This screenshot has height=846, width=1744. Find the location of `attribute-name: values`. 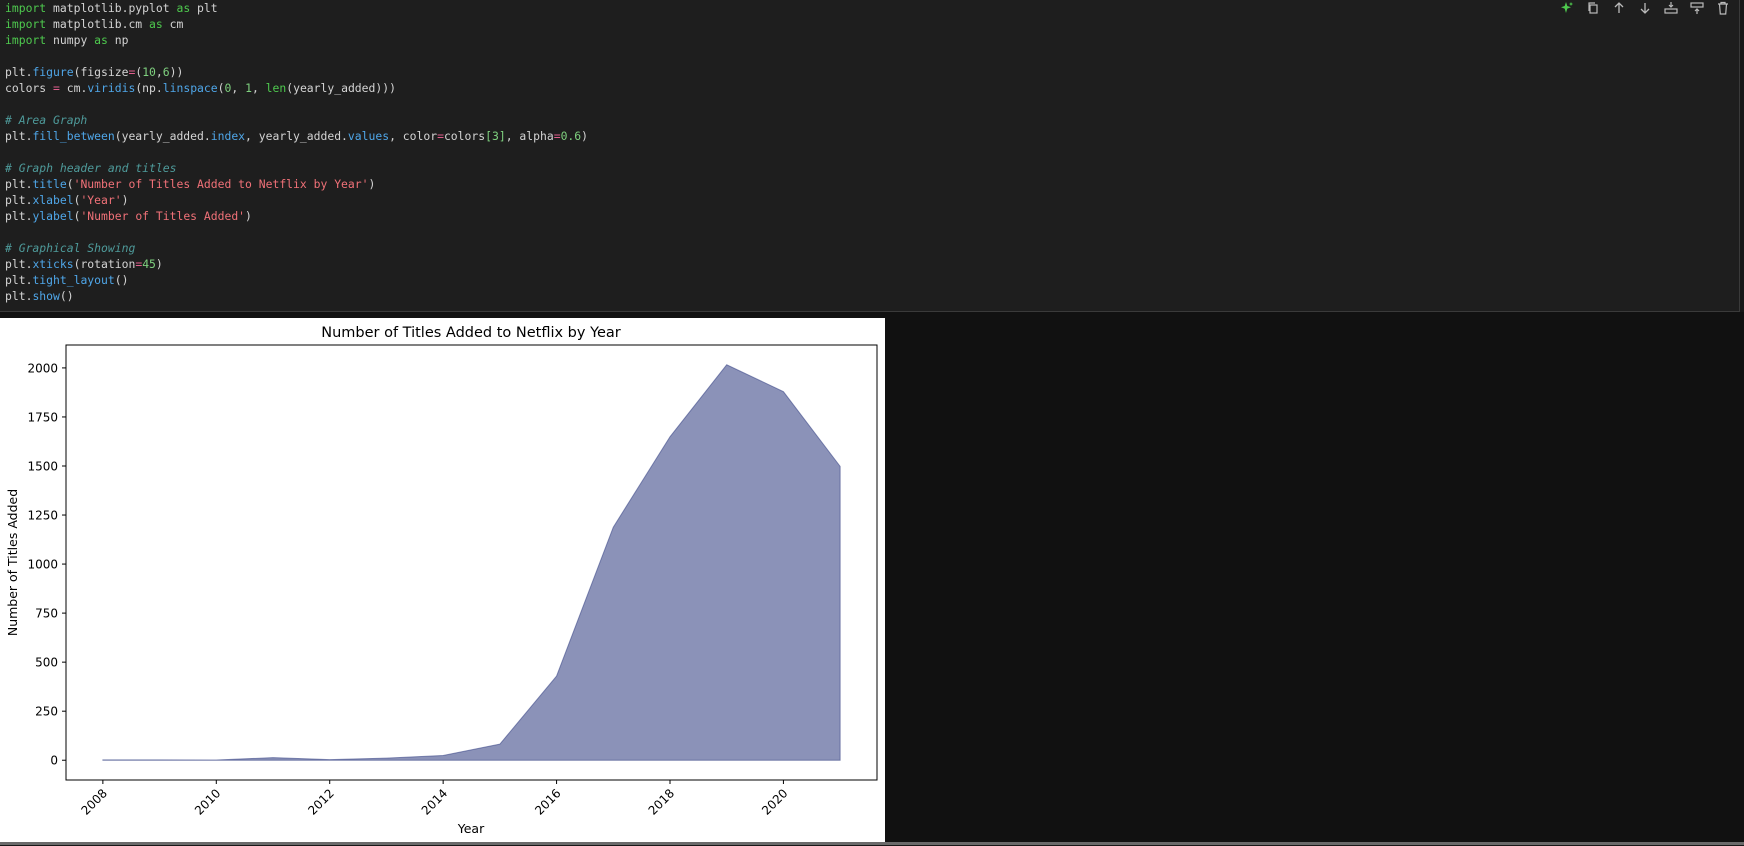

attribute-name: values is located at coordinates (368, 136).